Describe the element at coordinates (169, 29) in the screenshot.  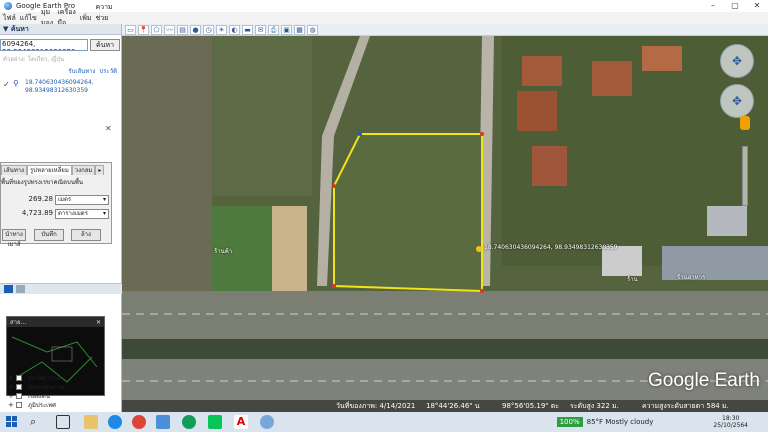
I see `path-icon: 〰` at that location.